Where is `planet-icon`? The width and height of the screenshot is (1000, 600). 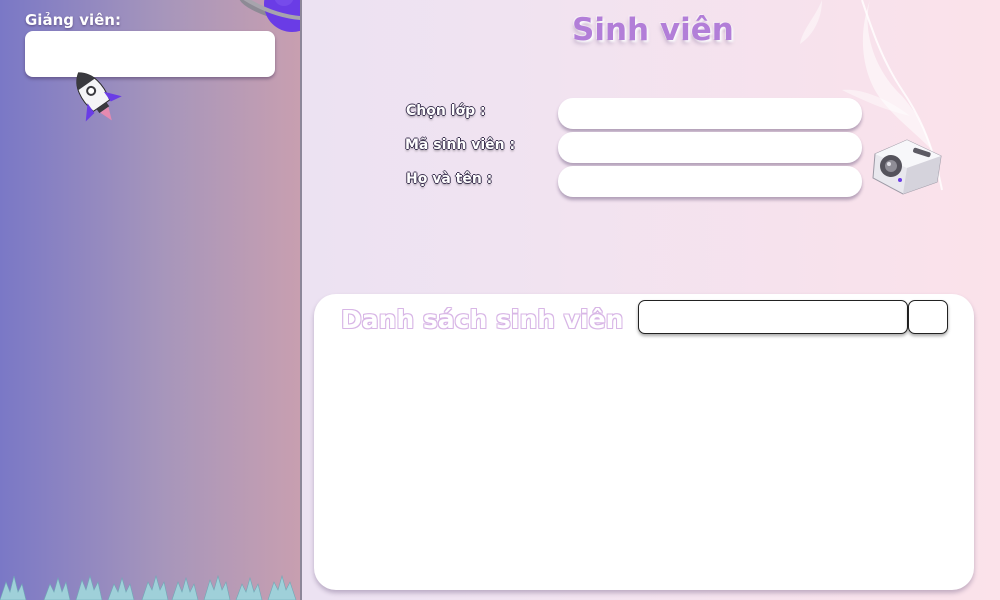
planet-icon is located at coordinates (269, 16).